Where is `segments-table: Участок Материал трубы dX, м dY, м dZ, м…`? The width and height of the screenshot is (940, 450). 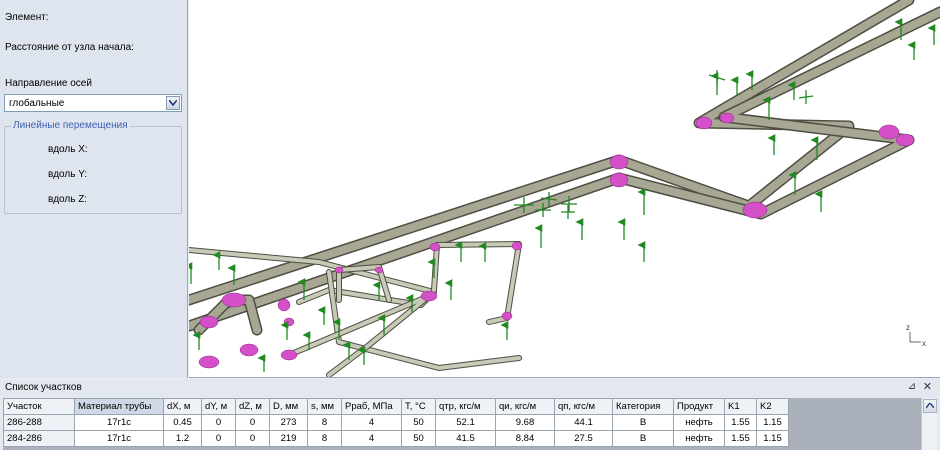 segments-table: Участок Материал трубы dX, м dY, м dZ, м… is located at coordinates (396, 422).